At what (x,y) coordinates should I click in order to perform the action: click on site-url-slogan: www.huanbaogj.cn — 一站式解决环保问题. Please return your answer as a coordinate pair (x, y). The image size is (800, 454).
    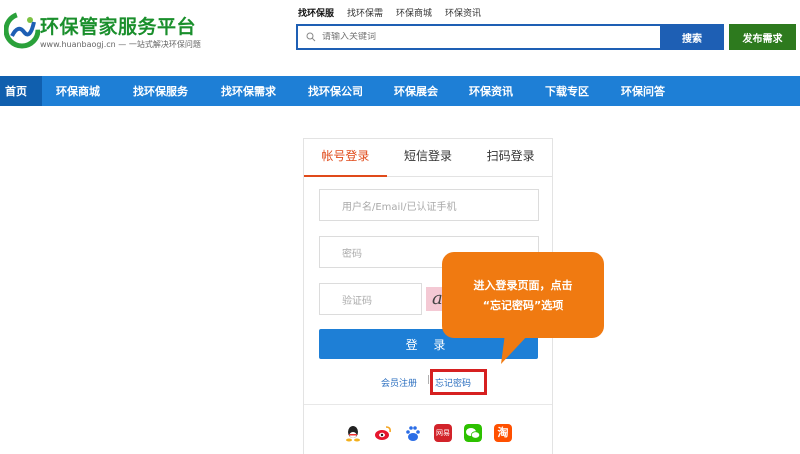
    Looking at the image, I should click on (120, 44).